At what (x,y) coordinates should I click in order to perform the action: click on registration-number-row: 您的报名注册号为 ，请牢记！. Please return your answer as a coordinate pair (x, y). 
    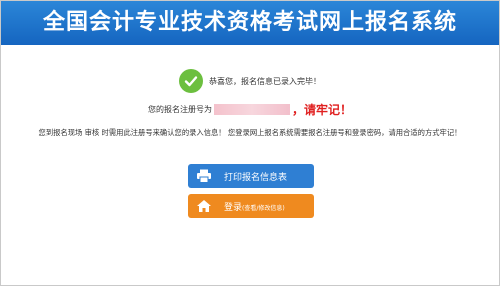
    Looking at the image, I should click on (250, 109).